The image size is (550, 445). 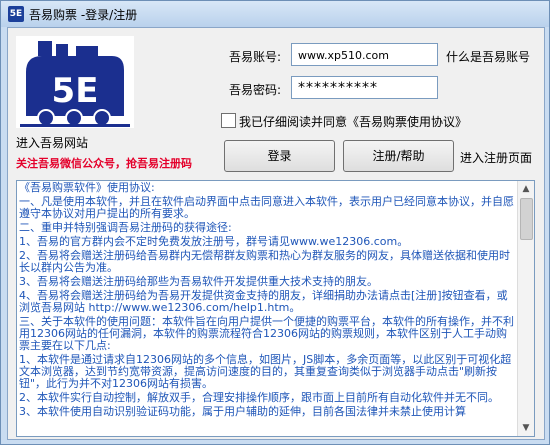 What do you see at coordinates (255, 57) in the screenshot?
I see `account-label: 吾易账号:` at bounding box center [255, 57].